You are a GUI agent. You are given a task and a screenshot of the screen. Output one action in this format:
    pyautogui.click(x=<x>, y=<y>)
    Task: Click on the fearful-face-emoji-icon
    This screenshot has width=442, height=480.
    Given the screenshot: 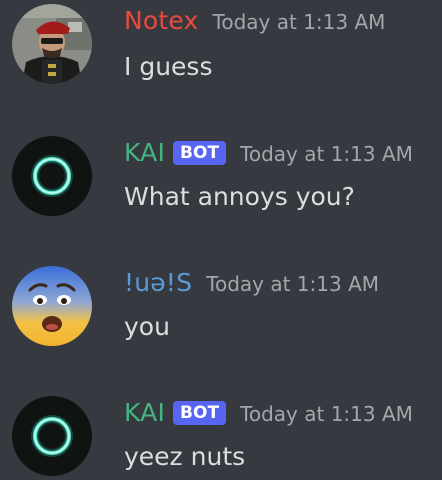 What is the action you would take?
    pyautogui.click(x=52, y=306)
    